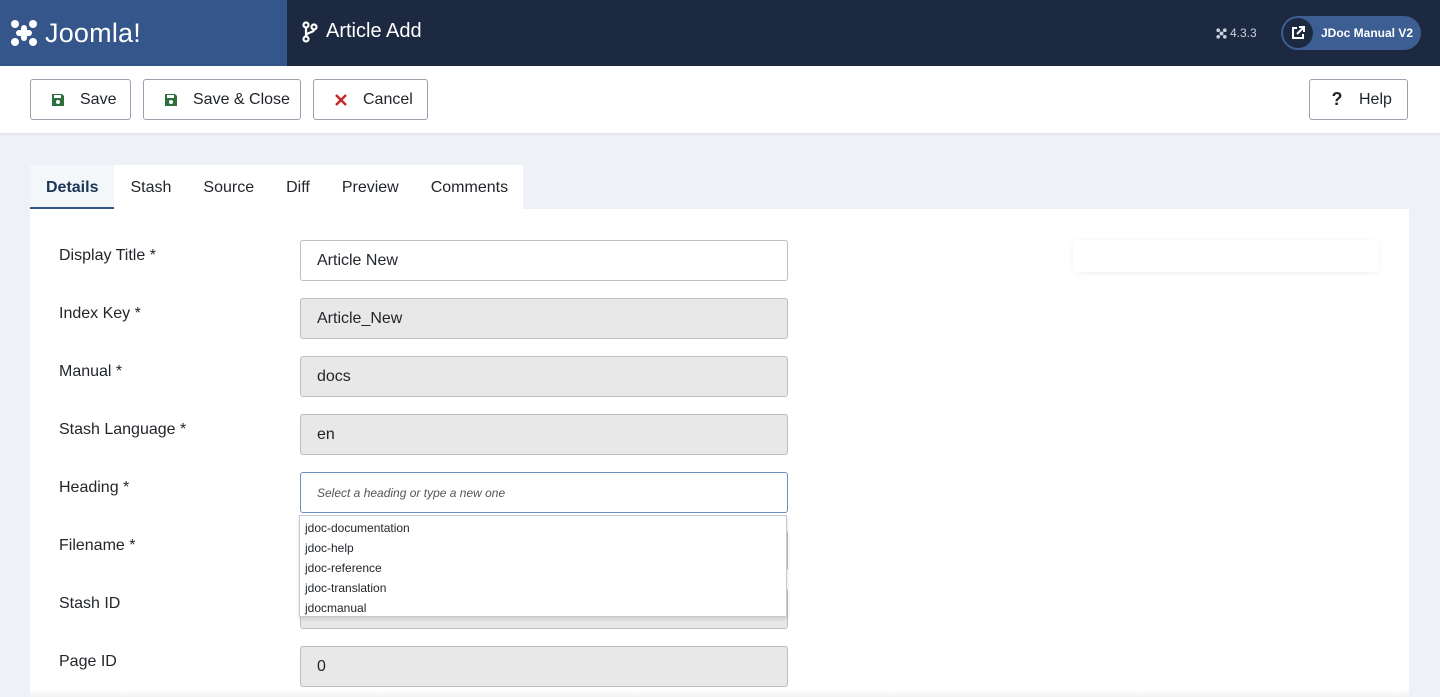  Describe the element at coordinates (1358, 99) in the screenshot. I see `help-button: ? Help` at that location.